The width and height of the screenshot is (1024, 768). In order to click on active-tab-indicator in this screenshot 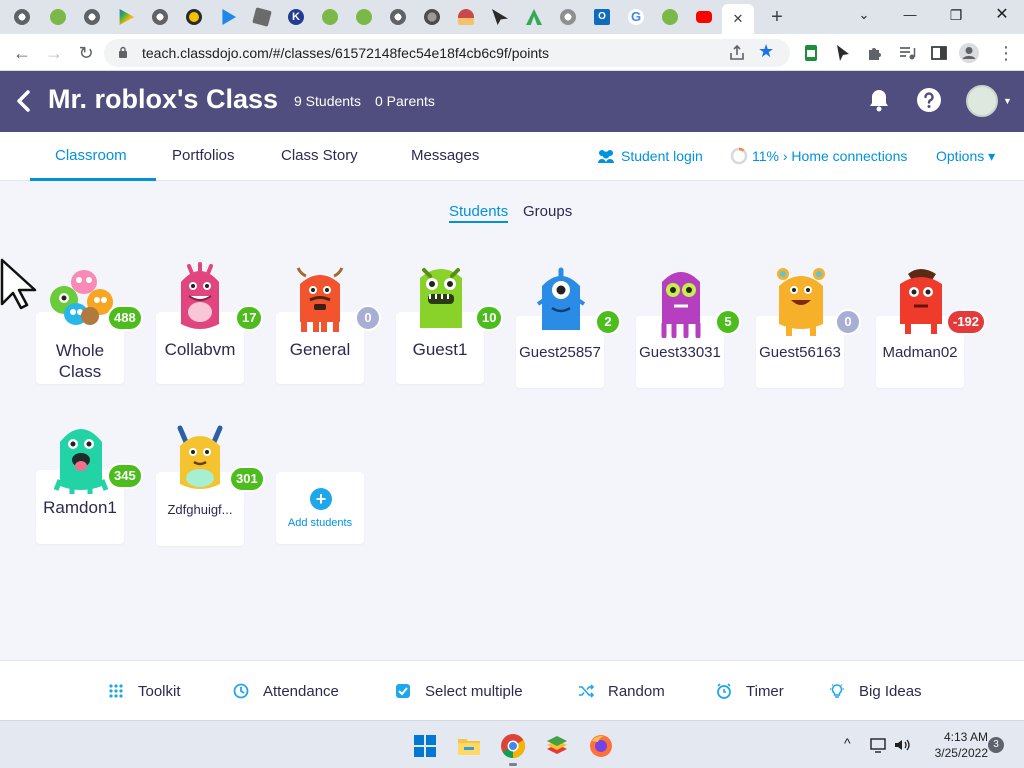, I will do `click(93, 179)`.